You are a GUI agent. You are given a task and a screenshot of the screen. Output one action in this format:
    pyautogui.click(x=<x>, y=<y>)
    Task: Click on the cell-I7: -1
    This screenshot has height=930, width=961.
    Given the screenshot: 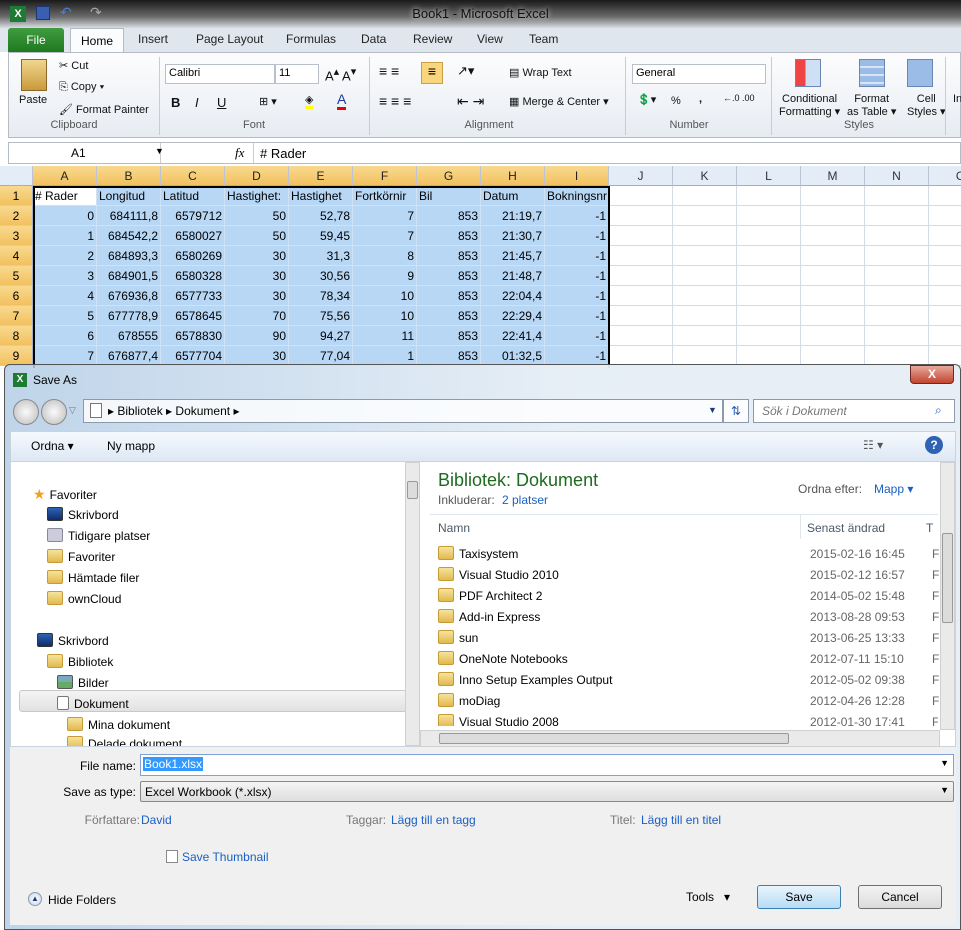 What is the action you would take?
    pyautogui.click(x=577, y=316)
    